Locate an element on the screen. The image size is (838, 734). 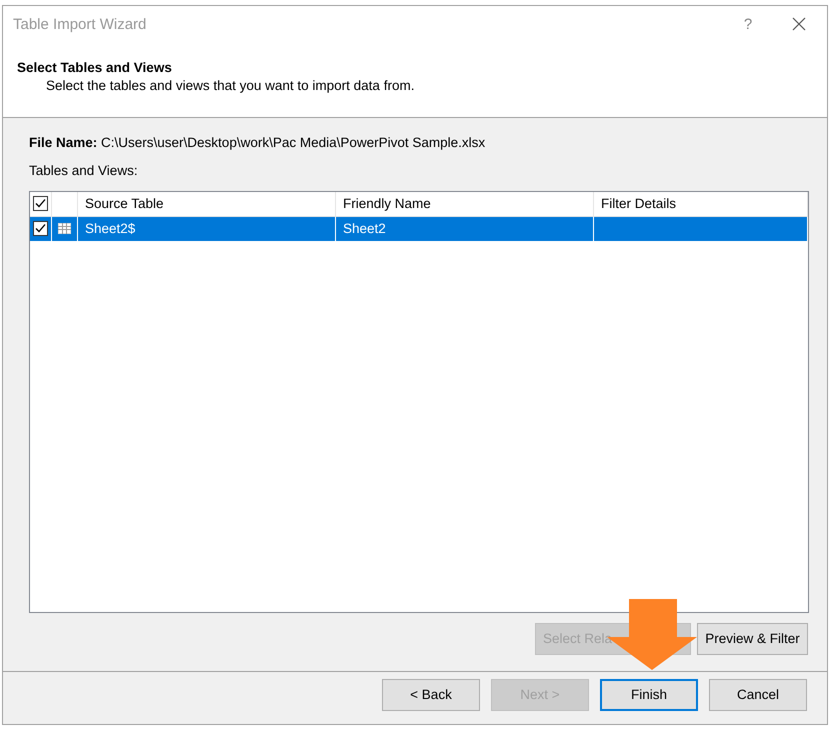
page-heading: Select Tables and Views is located at coordinates (95, 67).